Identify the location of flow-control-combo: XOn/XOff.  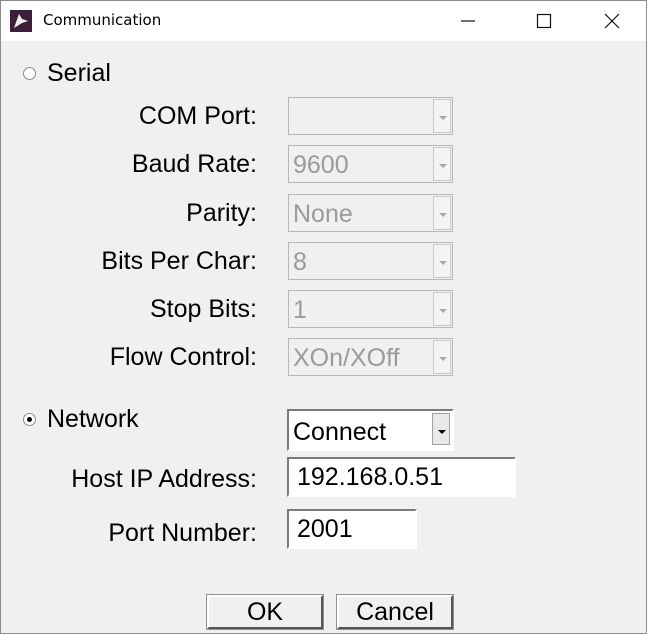
(370, 357).